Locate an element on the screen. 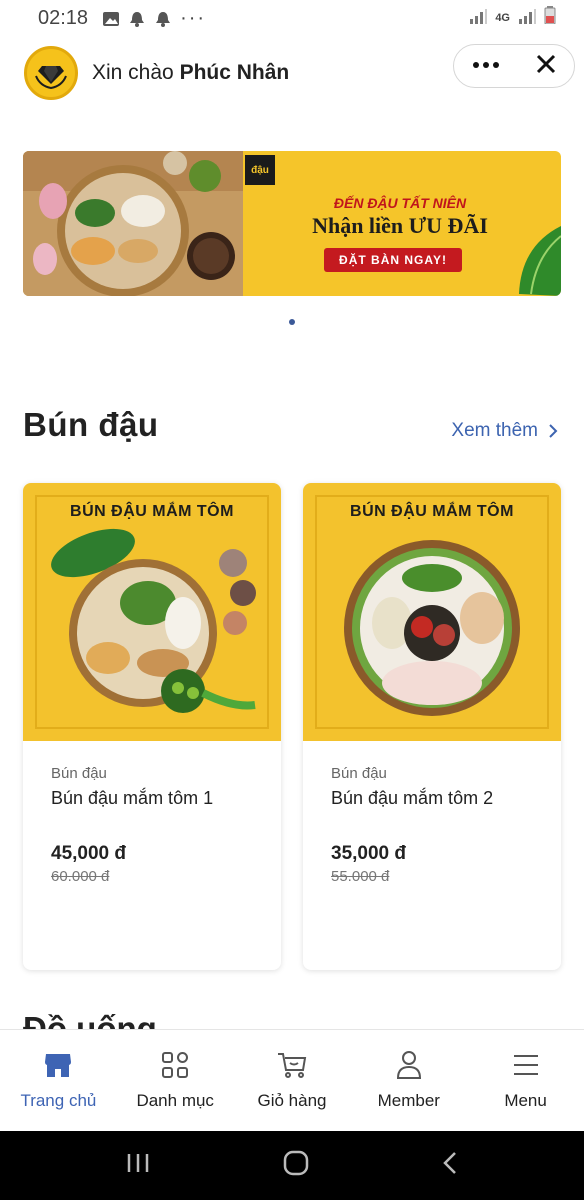  system-navigation-bar is located at coordinates (292, 1165).